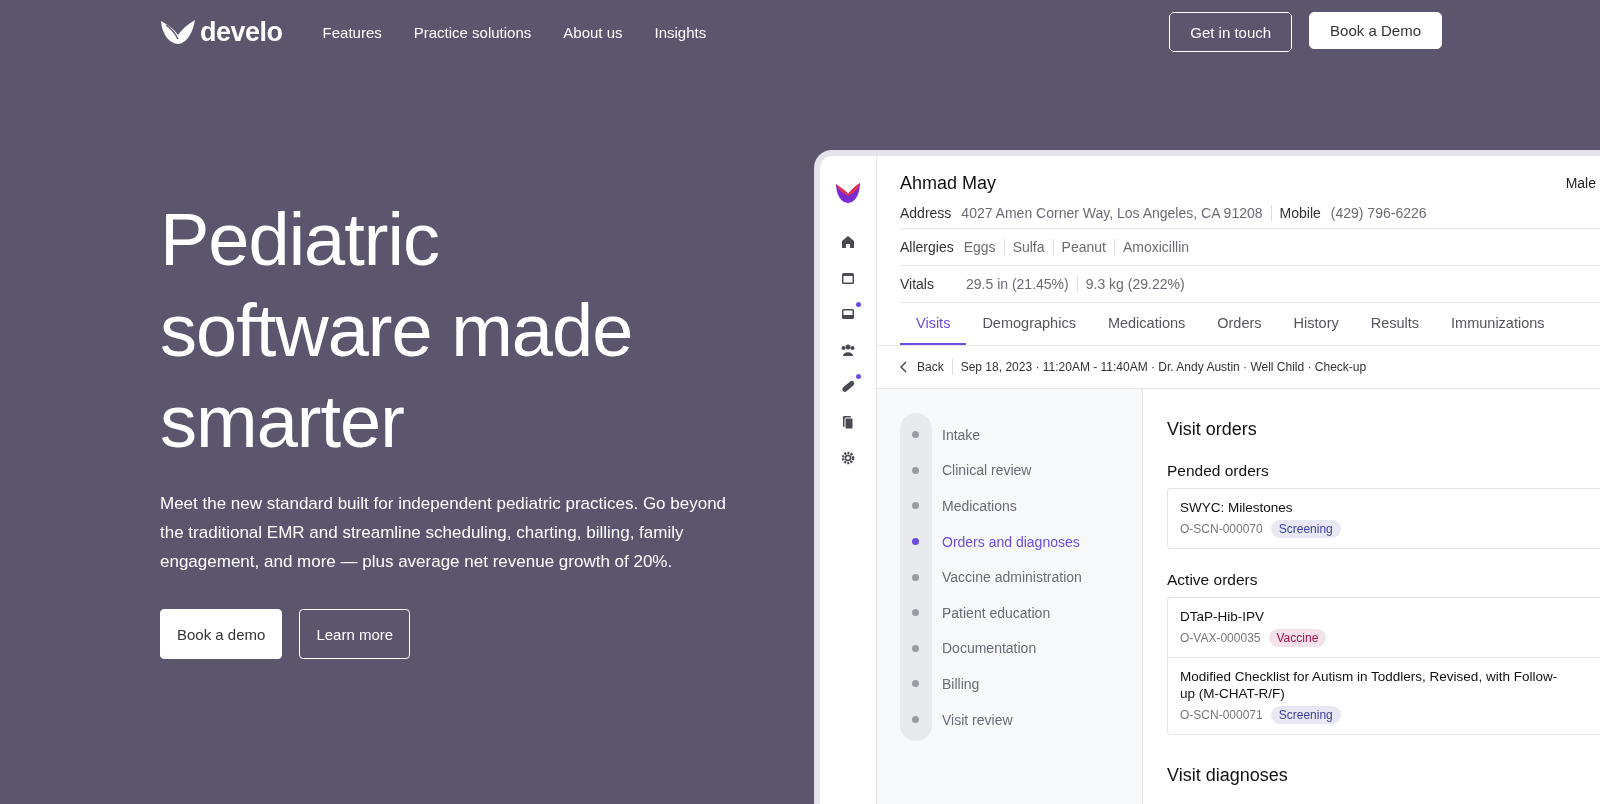  What do you see at coordinates (1221, 529) in the screenshot?
I see `order-code: O-SCN-000070` at bounding box center [1221, 529].